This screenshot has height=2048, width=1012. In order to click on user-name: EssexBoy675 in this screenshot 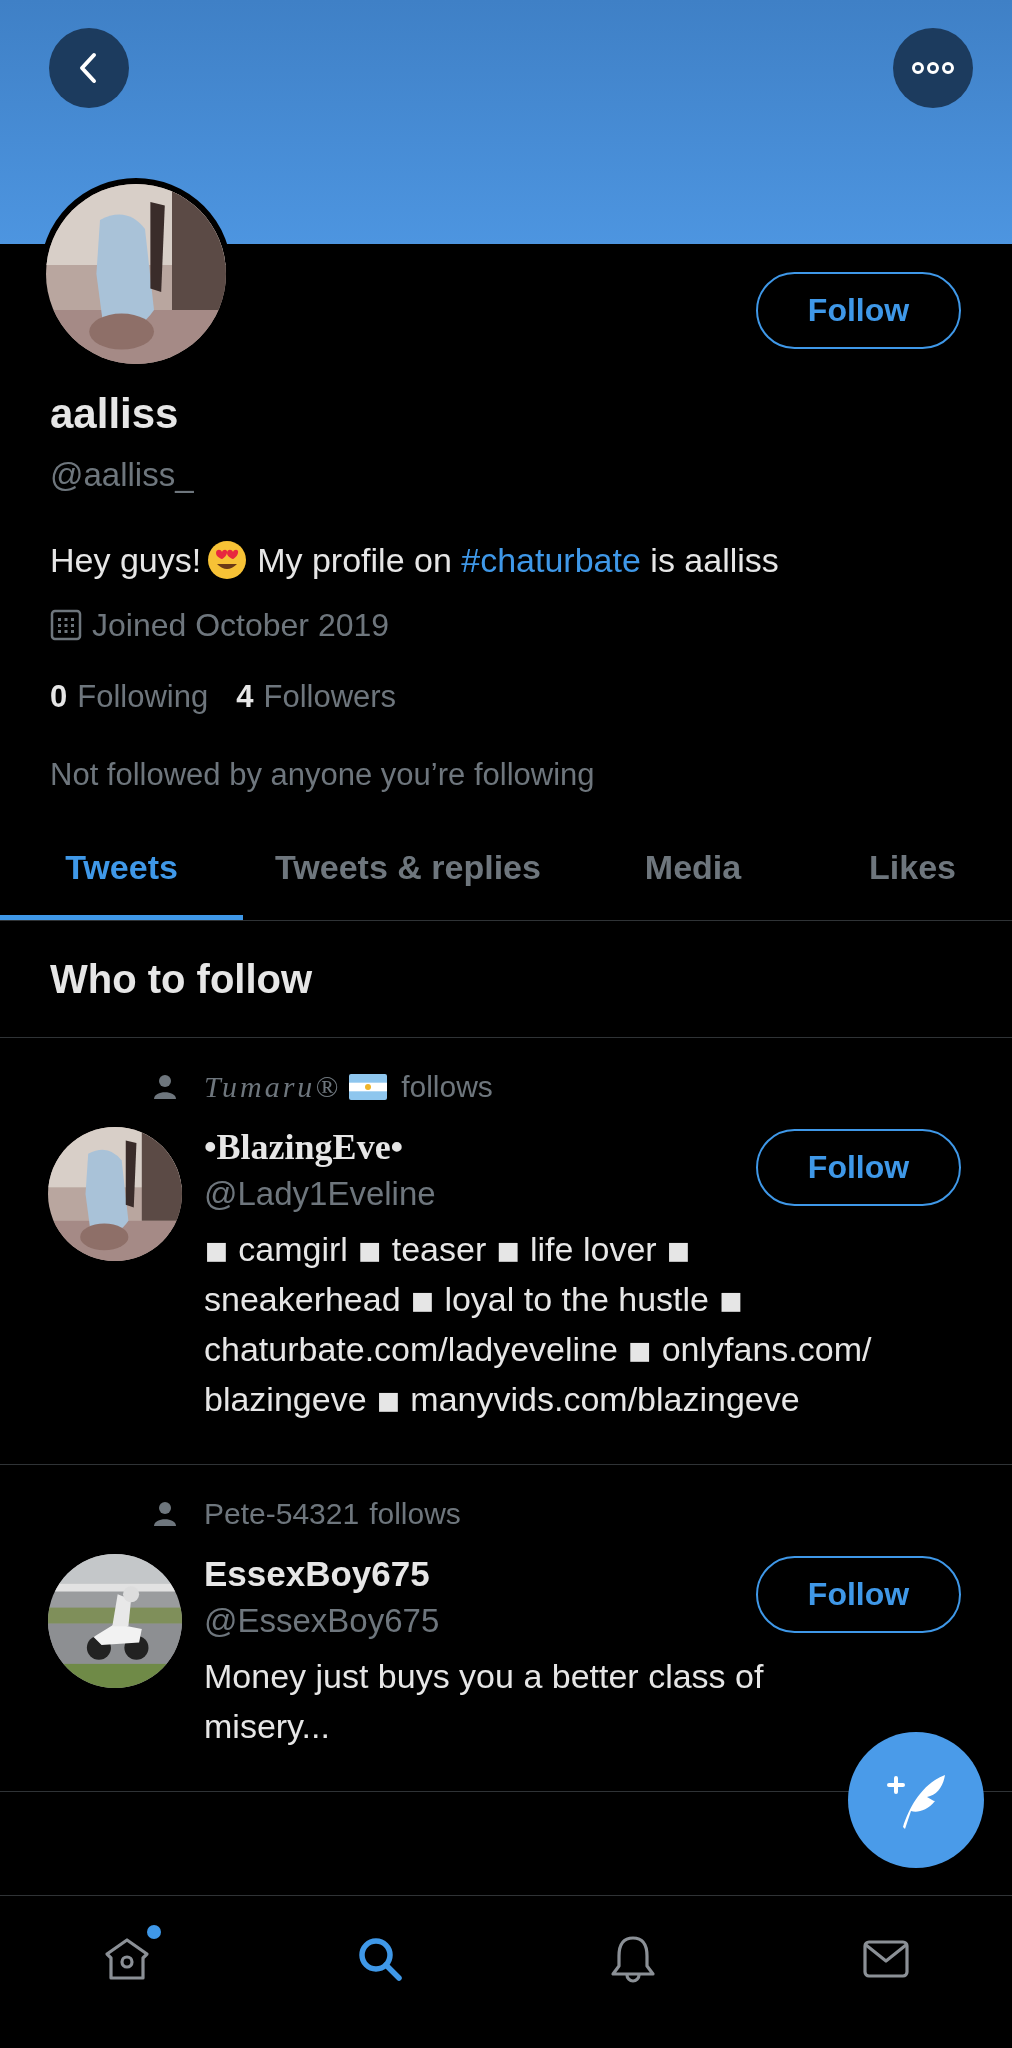, I will do `click(322, 1574)`.